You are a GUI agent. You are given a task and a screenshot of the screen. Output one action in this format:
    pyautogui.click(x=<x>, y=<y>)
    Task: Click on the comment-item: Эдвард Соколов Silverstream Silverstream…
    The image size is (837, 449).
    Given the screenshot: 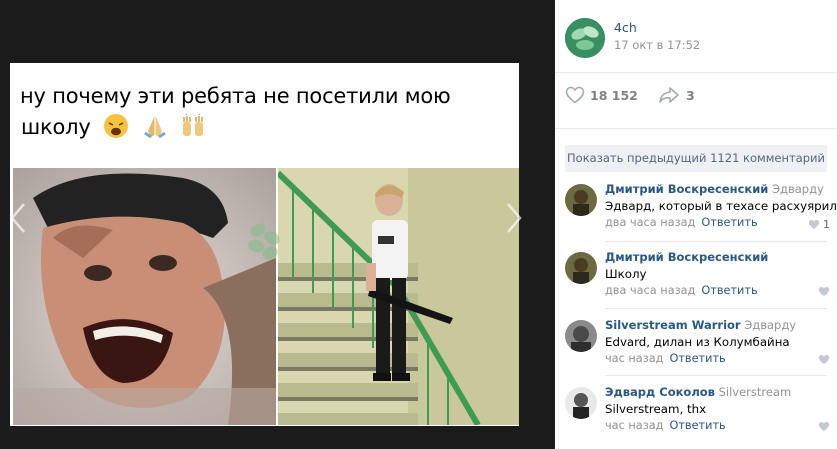 What is the action you would take?
    pyautogui.click(x=697, y=415)
    